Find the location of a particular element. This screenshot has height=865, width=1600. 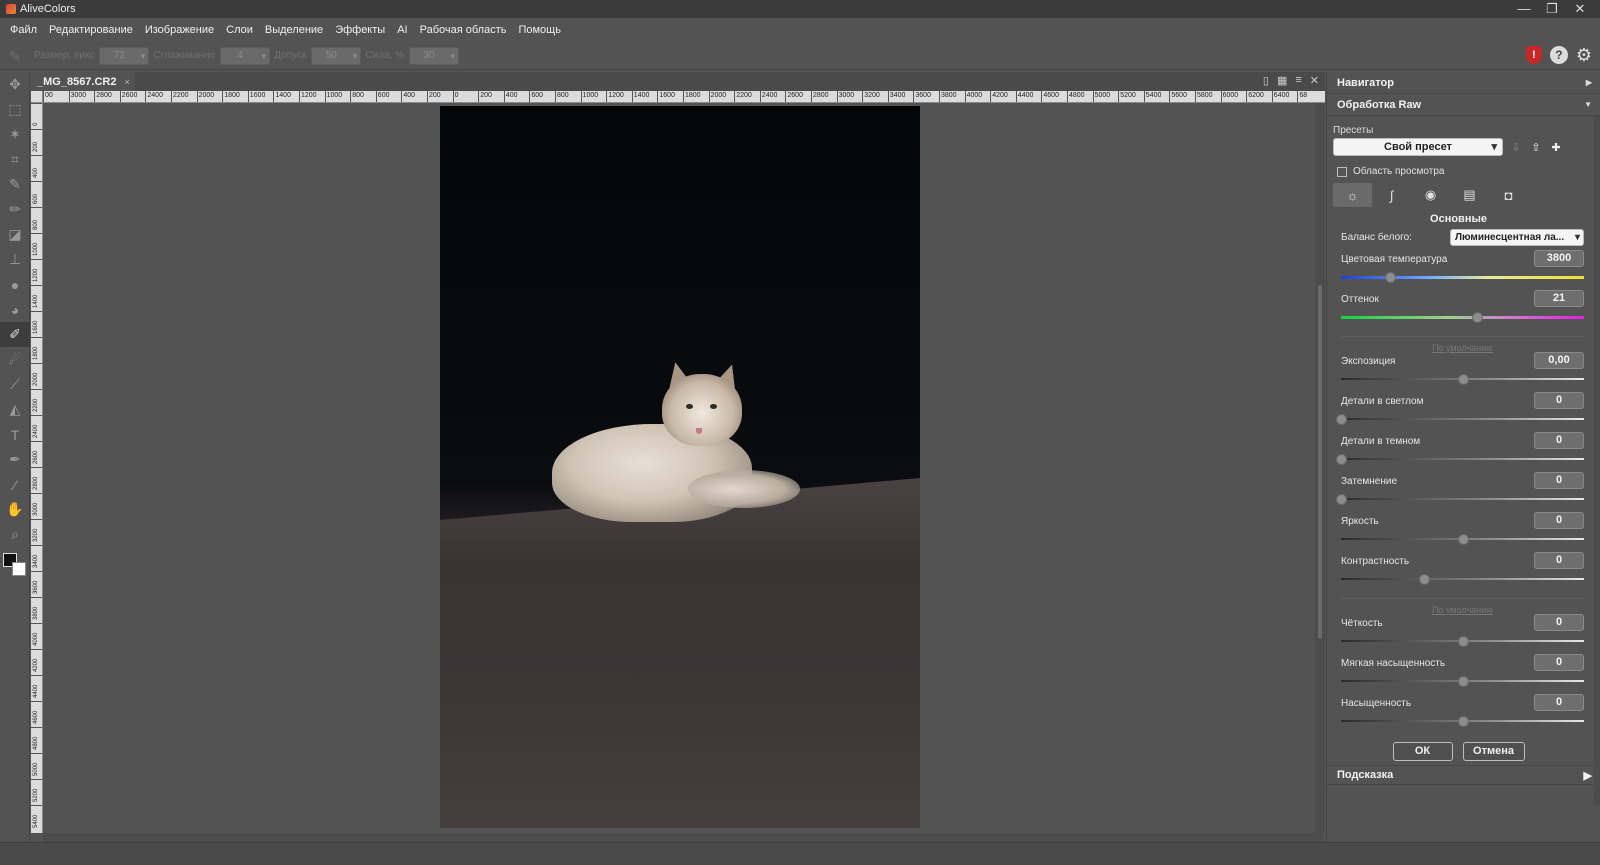

canvas-horizontal-scrollbar is located at coordinates (683, 837).